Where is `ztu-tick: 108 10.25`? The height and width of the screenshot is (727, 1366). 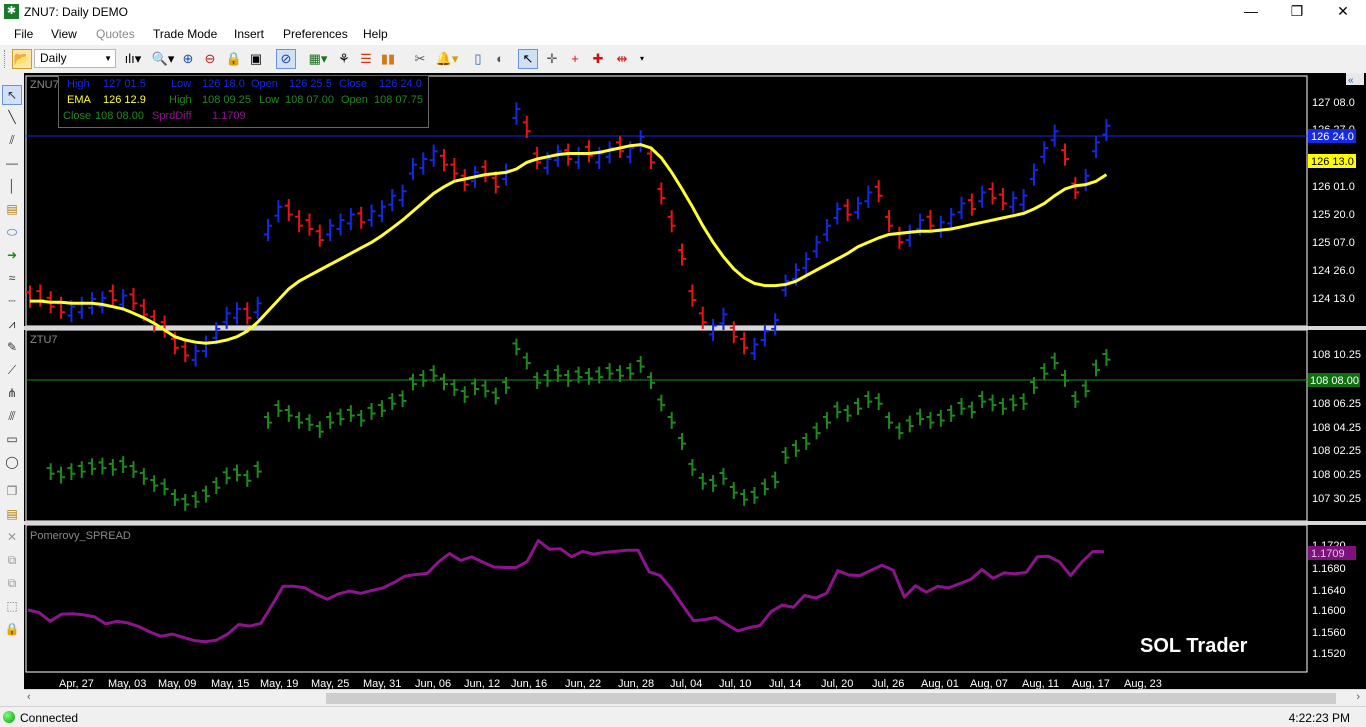 ztu-tick: 108 10.25 is located at coordinates (1336, 355).